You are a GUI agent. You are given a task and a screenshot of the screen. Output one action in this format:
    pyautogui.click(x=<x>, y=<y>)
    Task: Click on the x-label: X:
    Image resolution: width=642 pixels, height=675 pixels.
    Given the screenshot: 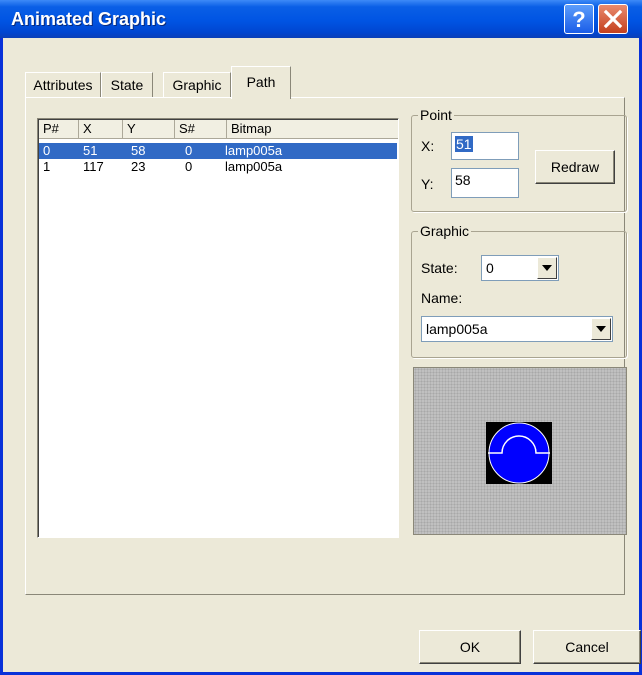 What is the action you would take?
    pyautogui.click(x=428, y=146)
    